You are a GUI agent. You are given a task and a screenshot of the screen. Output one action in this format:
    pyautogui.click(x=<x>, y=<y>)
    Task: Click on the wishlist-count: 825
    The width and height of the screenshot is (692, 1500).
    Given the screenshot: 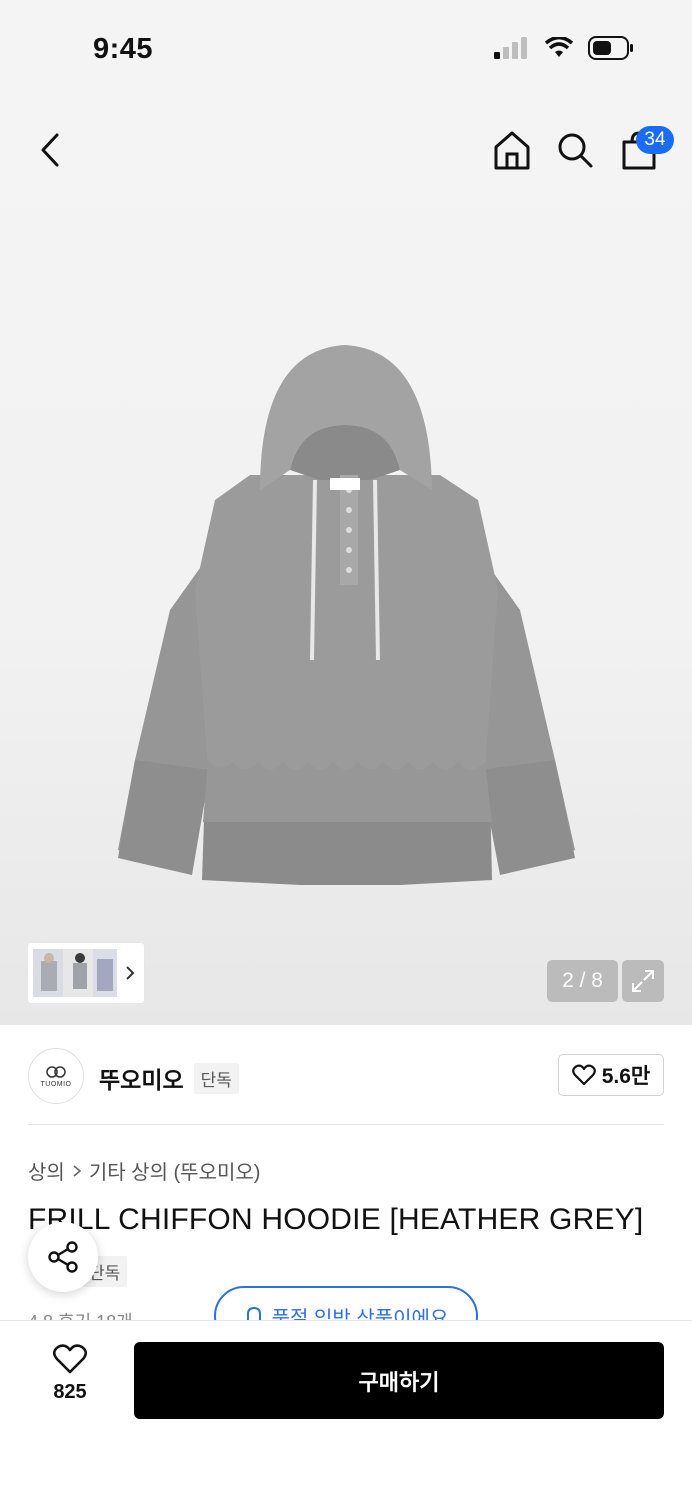 What is the action you would take?
    pyautogui.click(x=70, y=1392)
    